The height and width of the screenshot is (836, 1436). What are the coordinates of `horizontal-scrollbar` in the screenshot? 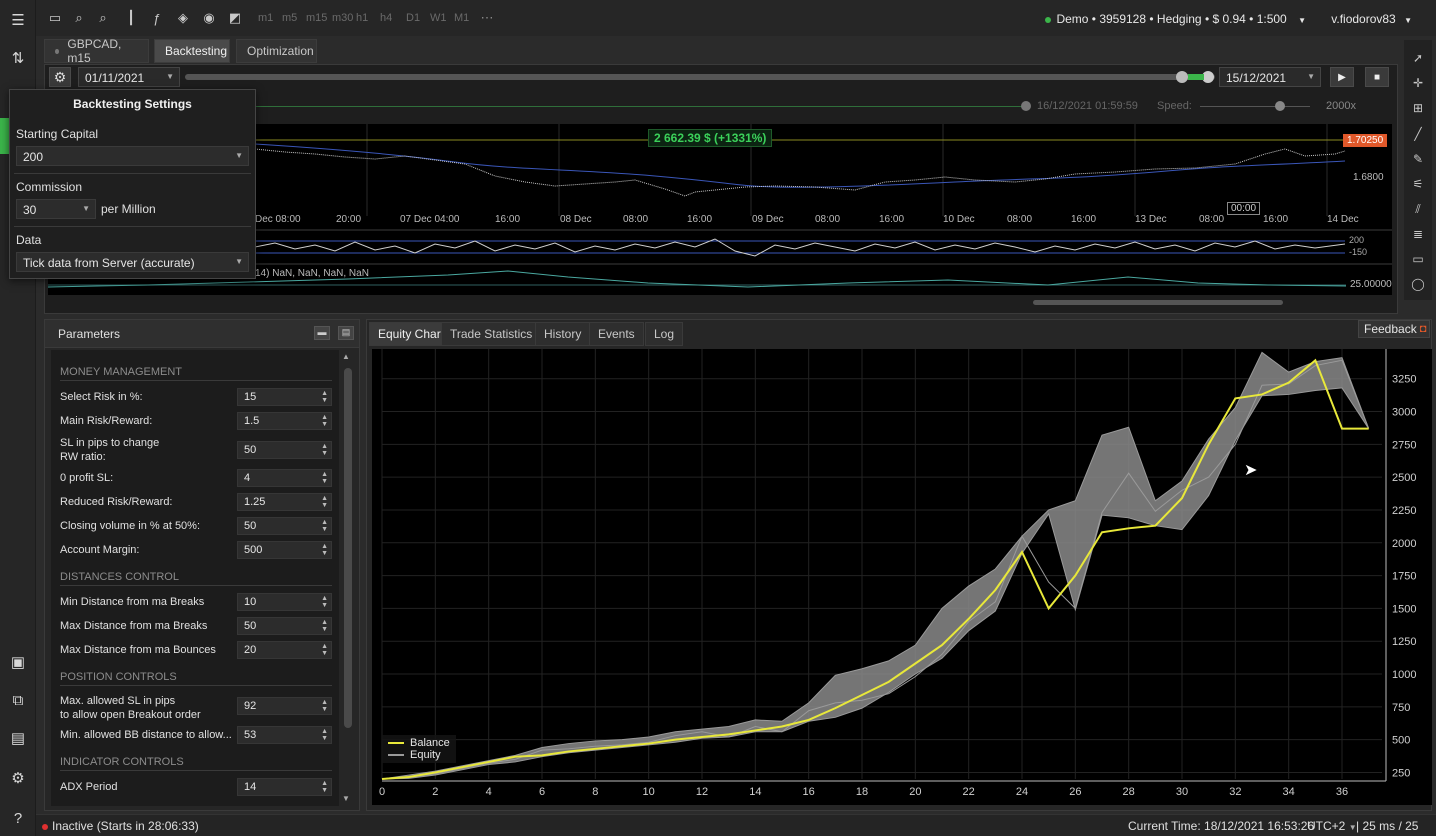 It's located at (1158, 302).